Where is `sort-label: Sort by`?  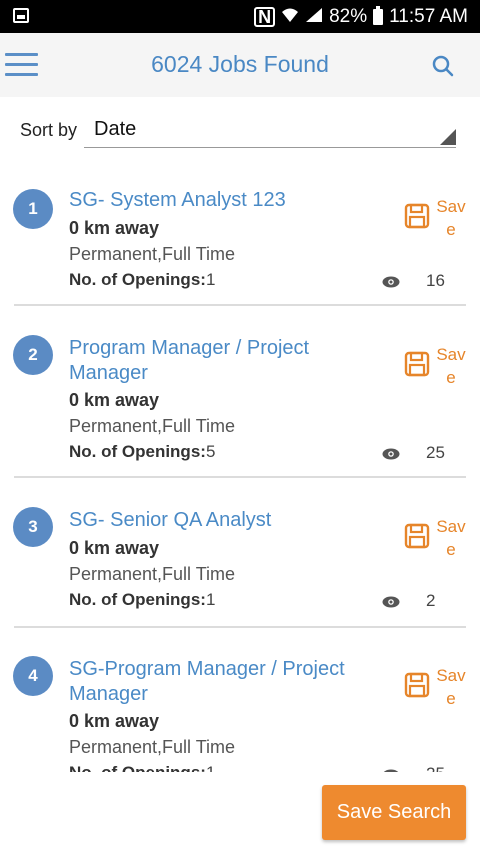
sort-label: Sort by is located at coordinates (49, 130).